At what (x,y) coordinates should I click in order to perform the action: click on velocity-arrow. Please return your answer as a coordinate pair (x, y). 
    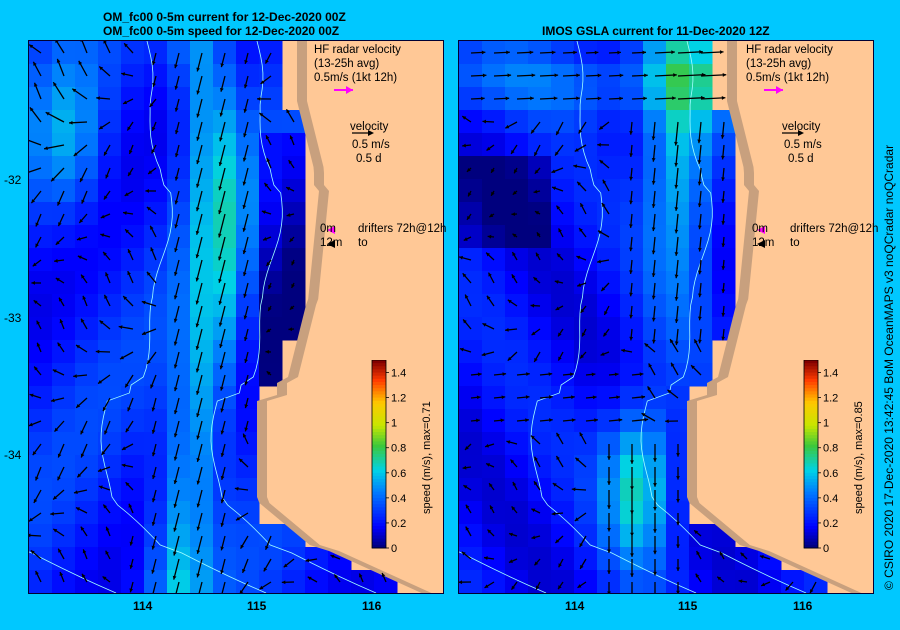
    Looking at the image, I should click on (35, 535).